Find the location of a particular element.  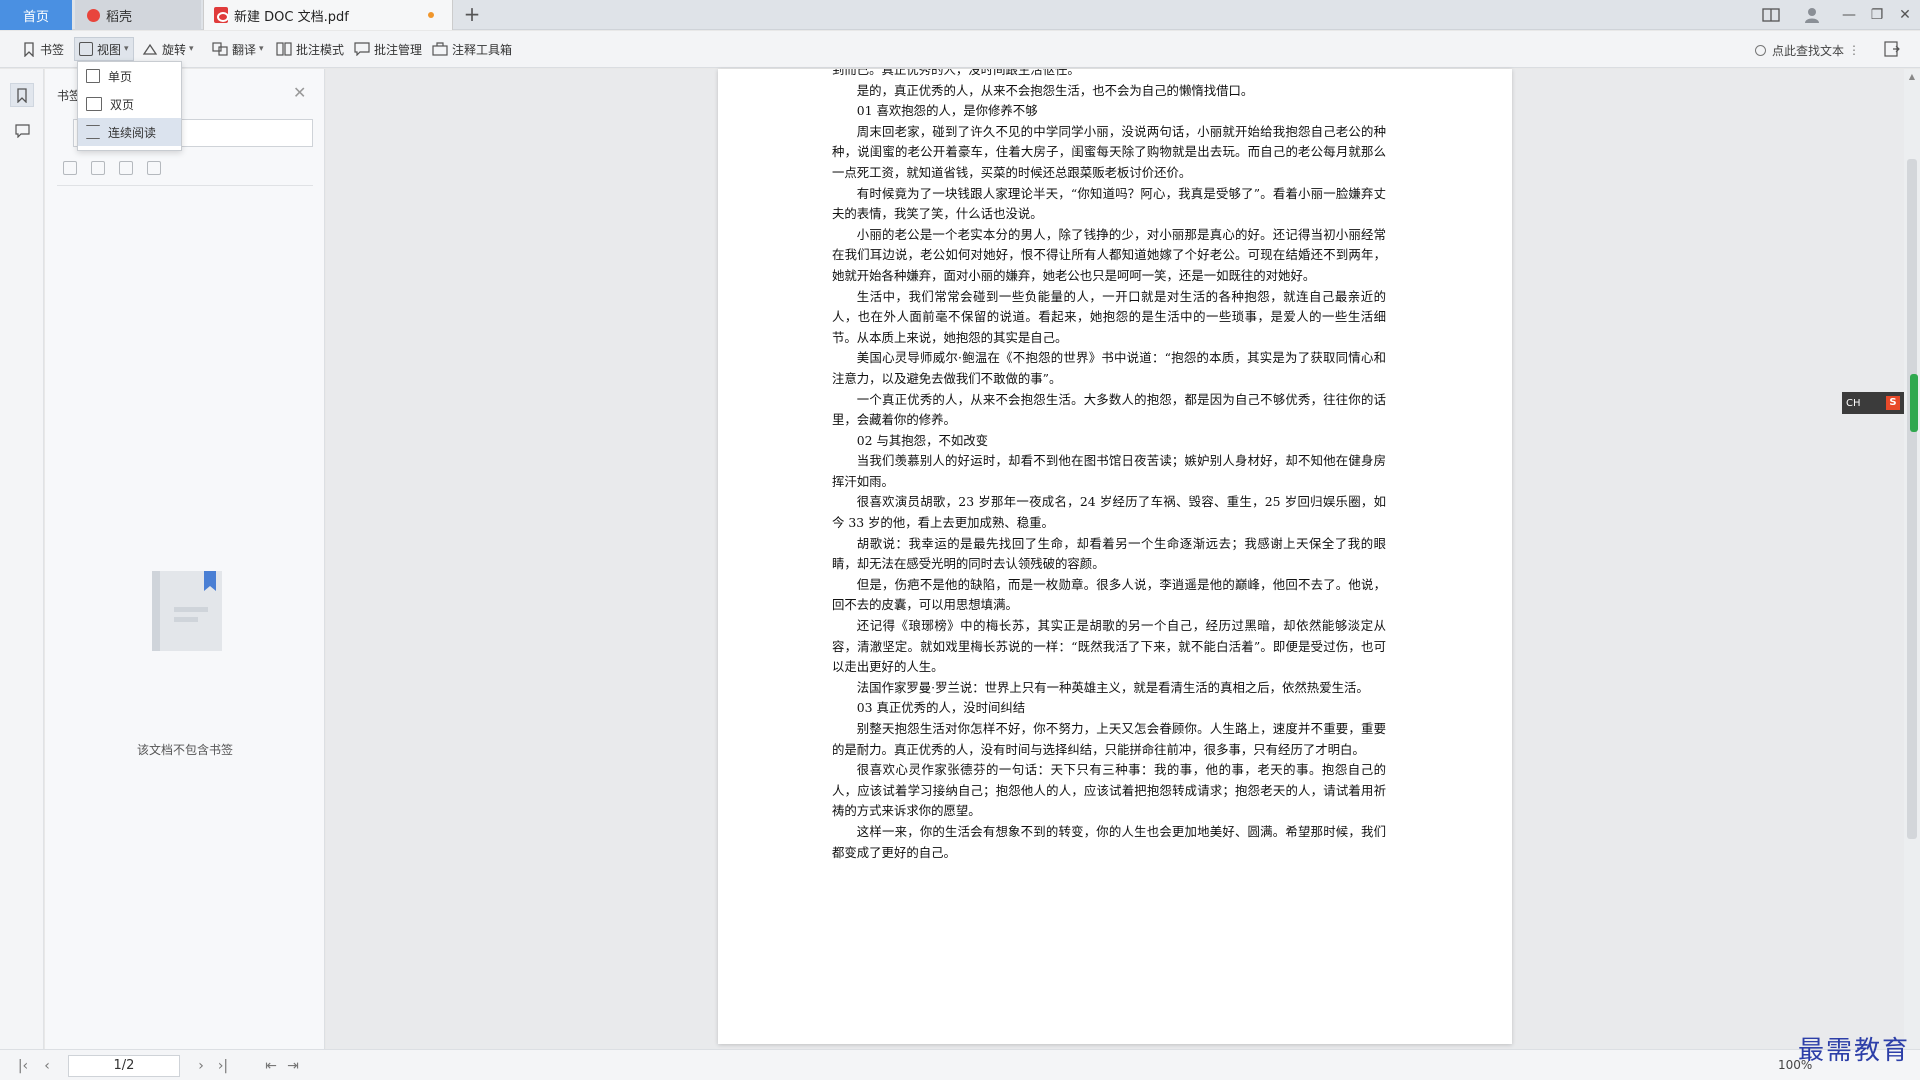

menu-item-double-label: 双页 is located at coordinates (122, 104).